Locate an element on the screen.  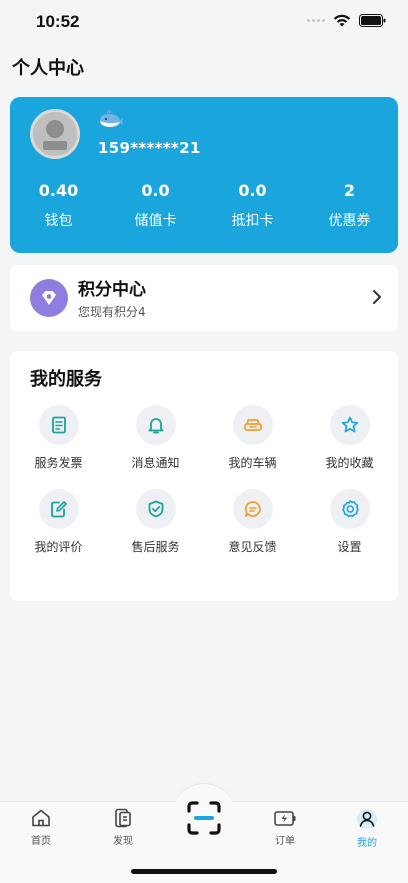
gear-icon is located at coordinates (349, 509).